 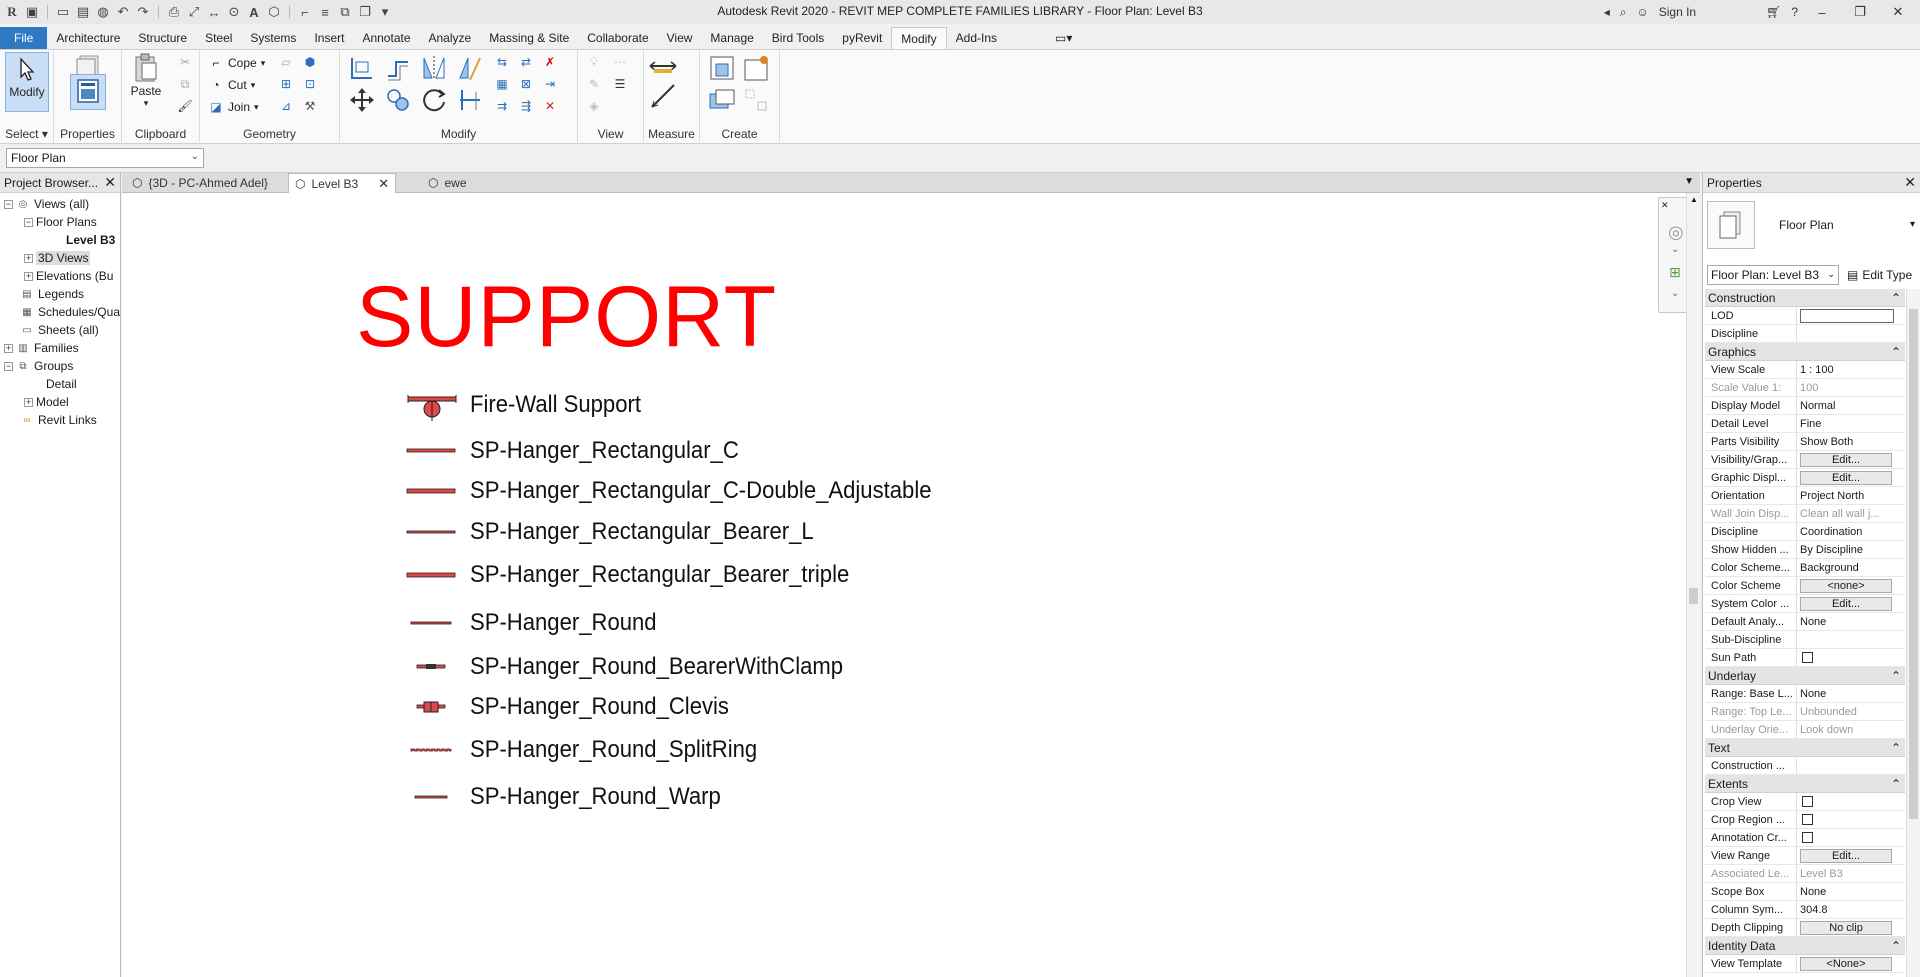 I want to click on text-icon: A, so click(x=254, y=12).